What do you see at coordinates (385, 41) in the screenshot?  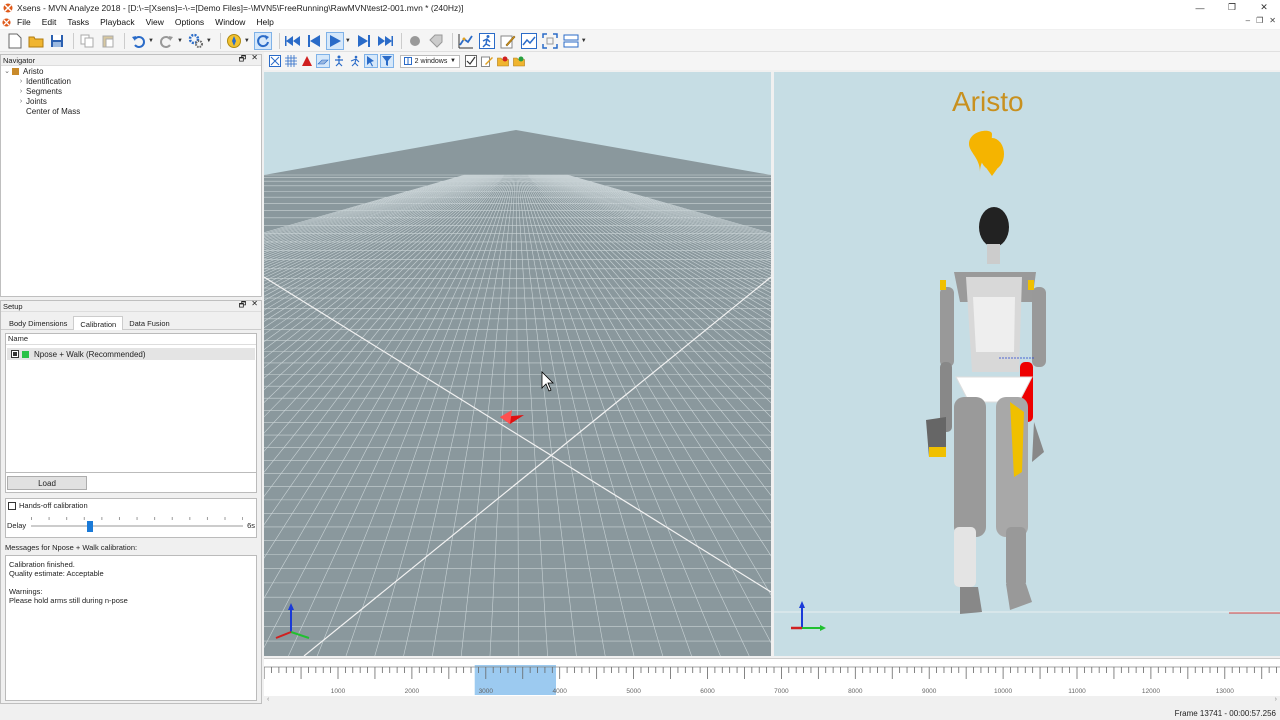 I see `go-to-end-button` at bounding box center [385, 41].